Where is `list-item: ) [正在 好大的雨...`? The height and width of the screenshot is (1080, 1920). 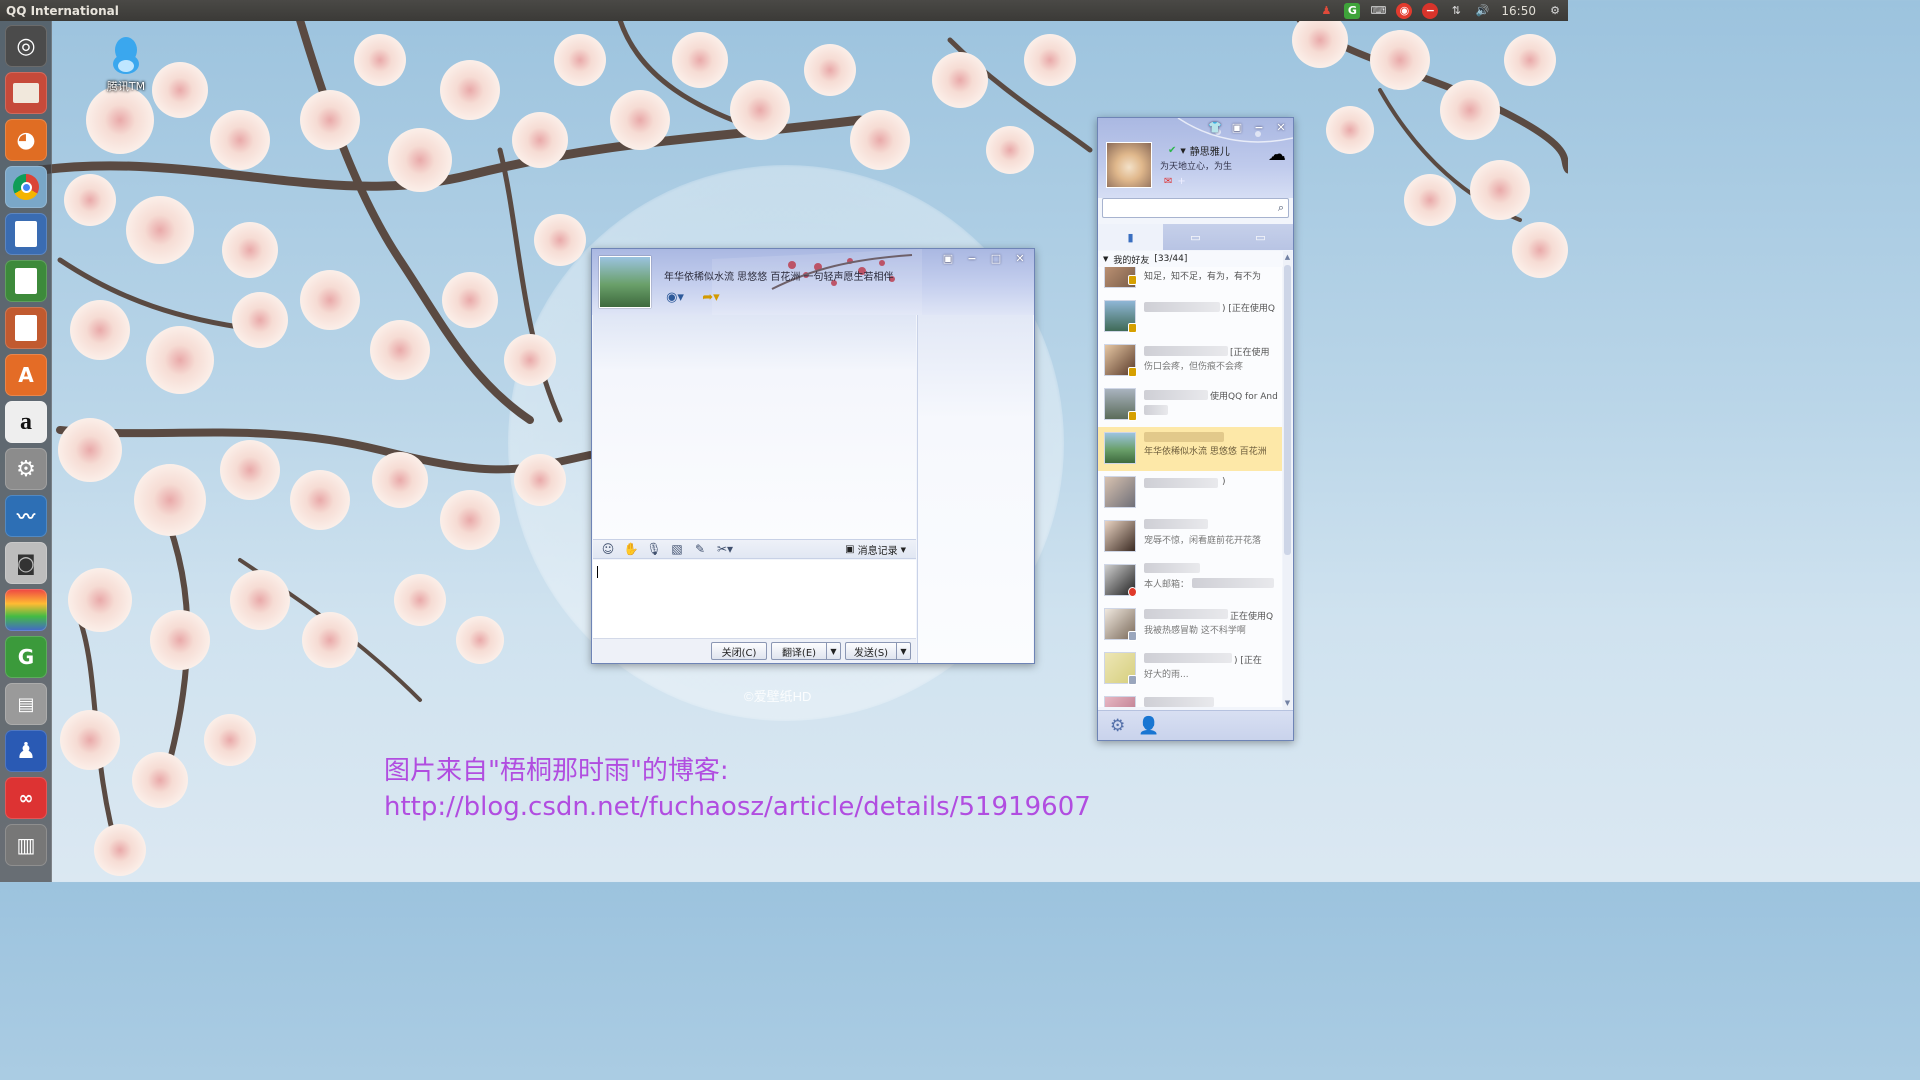
list-item: ) [正在 好大的雨... is located at coordinates (1190, 669).